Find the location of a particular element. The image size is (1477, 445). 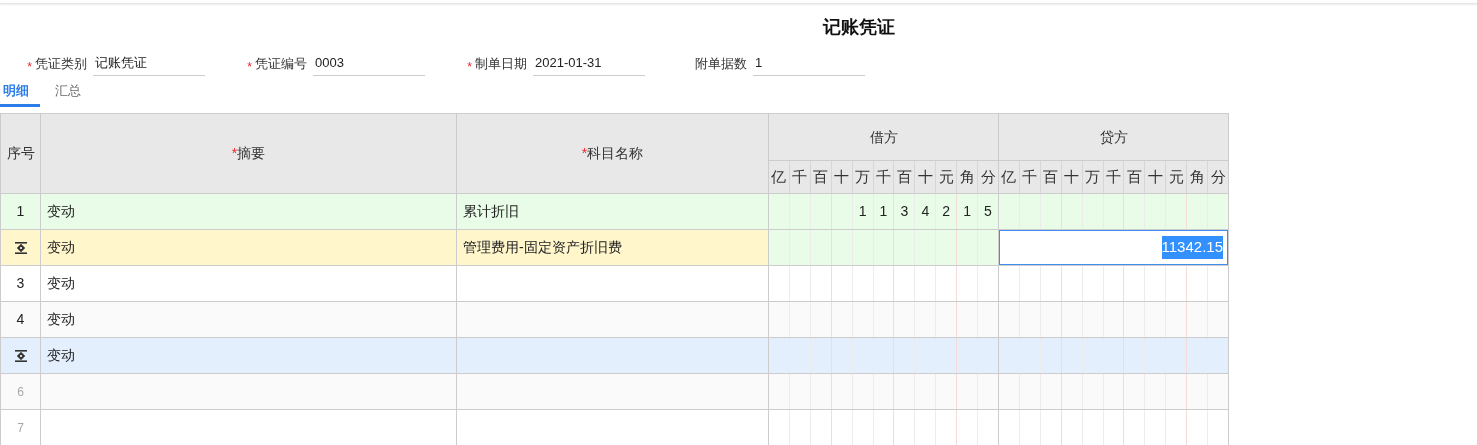

input-field: 2021-01-31 is located at coordinates (589, 64).